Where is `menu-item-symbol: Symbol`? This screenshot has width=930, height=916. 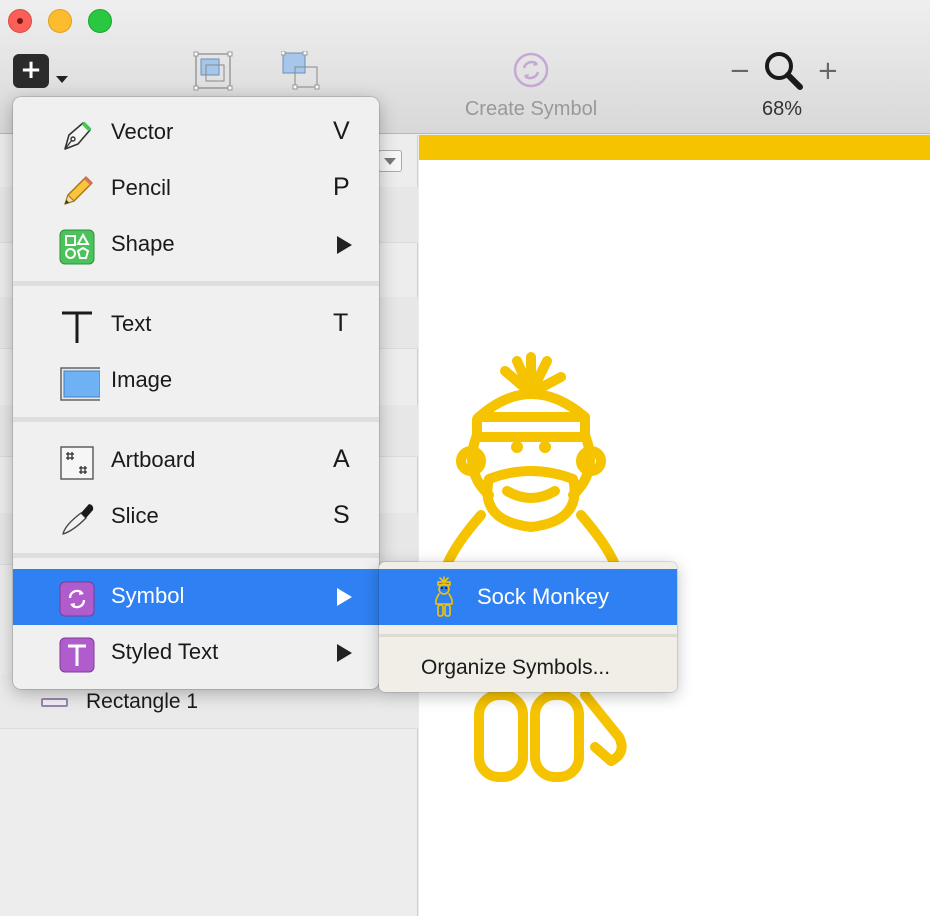 menu-item-symbol: Symbol is located at coordinates (196, 597).